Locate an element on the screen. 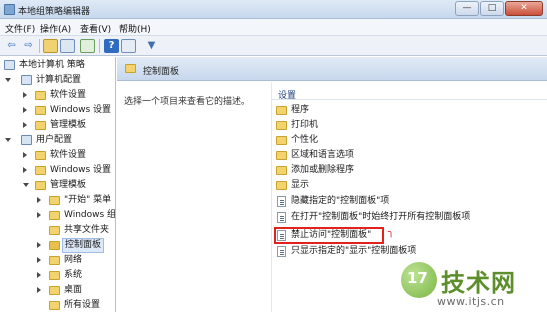  title-bar: 本地组策略编辑器 — □ ✕ is located at coordinates (273, 9).